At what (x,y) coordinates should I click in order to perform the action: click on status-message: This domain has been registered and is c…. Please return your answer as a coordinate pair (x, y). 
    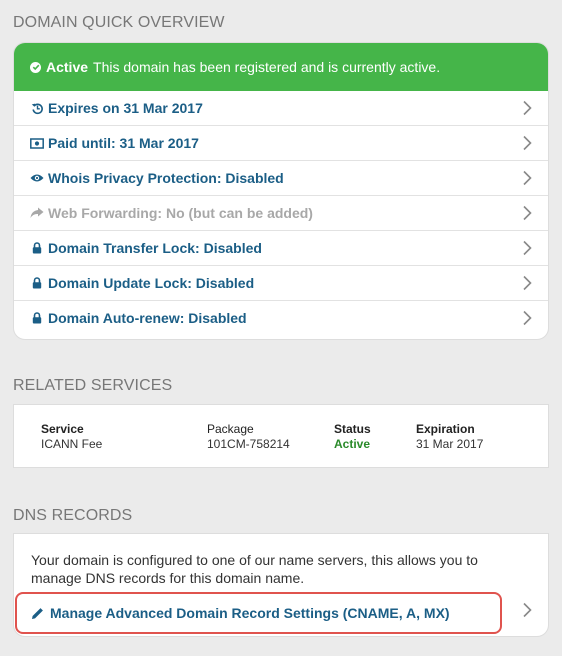
    Looking at the image, I should click on (267, 67).